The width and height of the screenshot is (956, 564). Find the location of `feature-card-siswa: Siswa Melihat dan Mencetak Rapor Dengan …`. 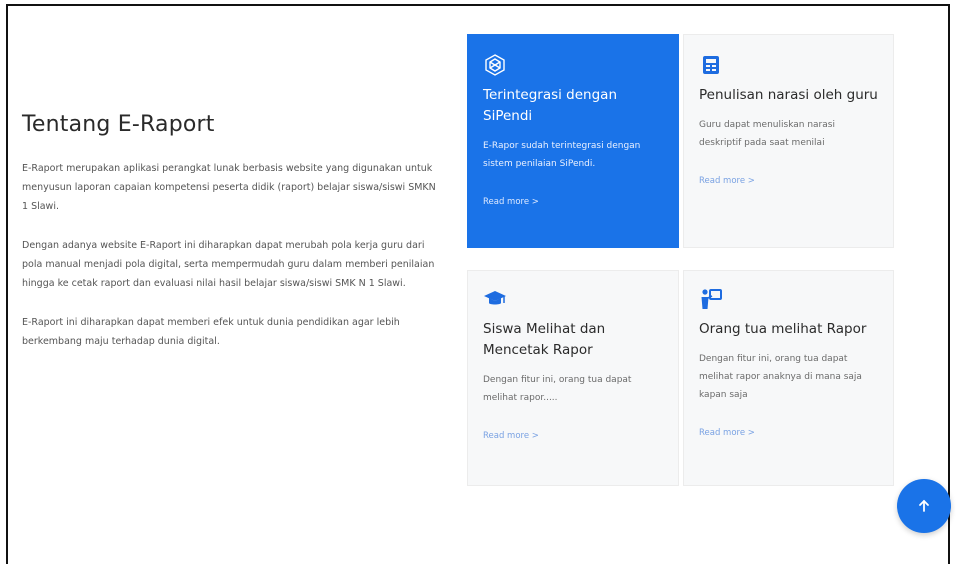

feature-card-siswa: Siswa Melihat dan Mencetak Rapor Dengan … is located at coordinates (573, 378).